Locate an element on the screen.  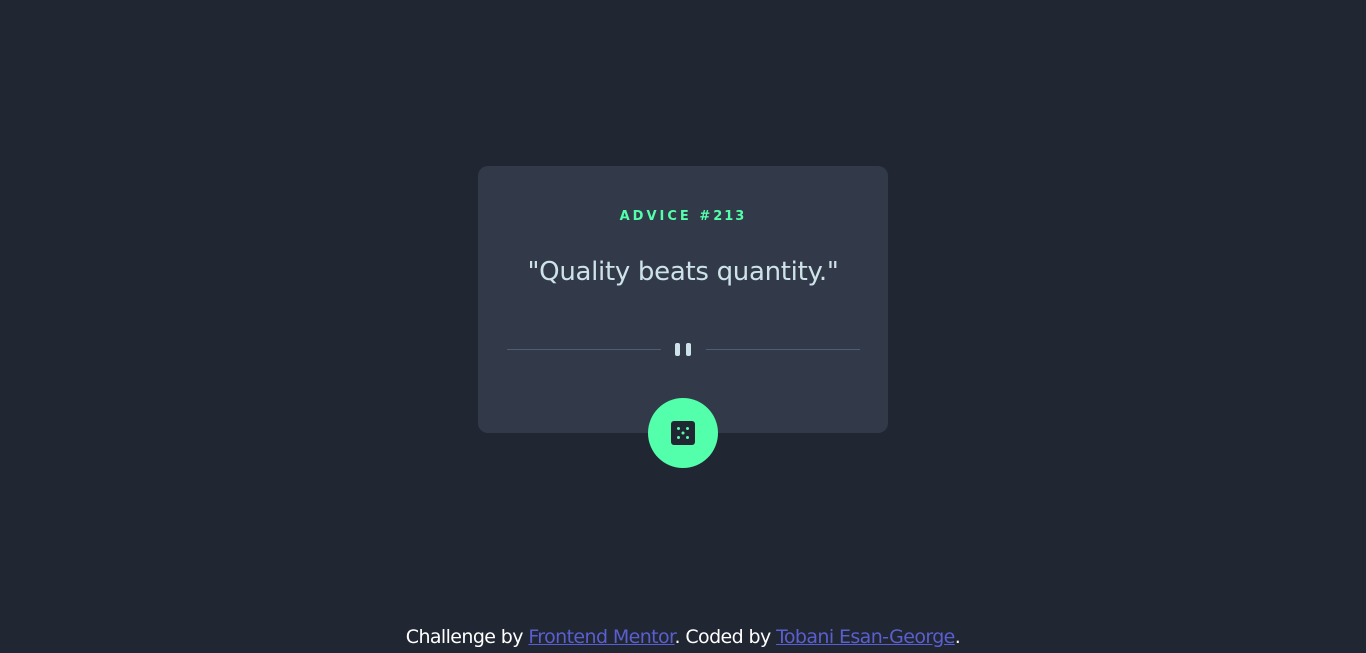
advice-quote: "Quality beats quantity." is located at coordinates (683, 272).